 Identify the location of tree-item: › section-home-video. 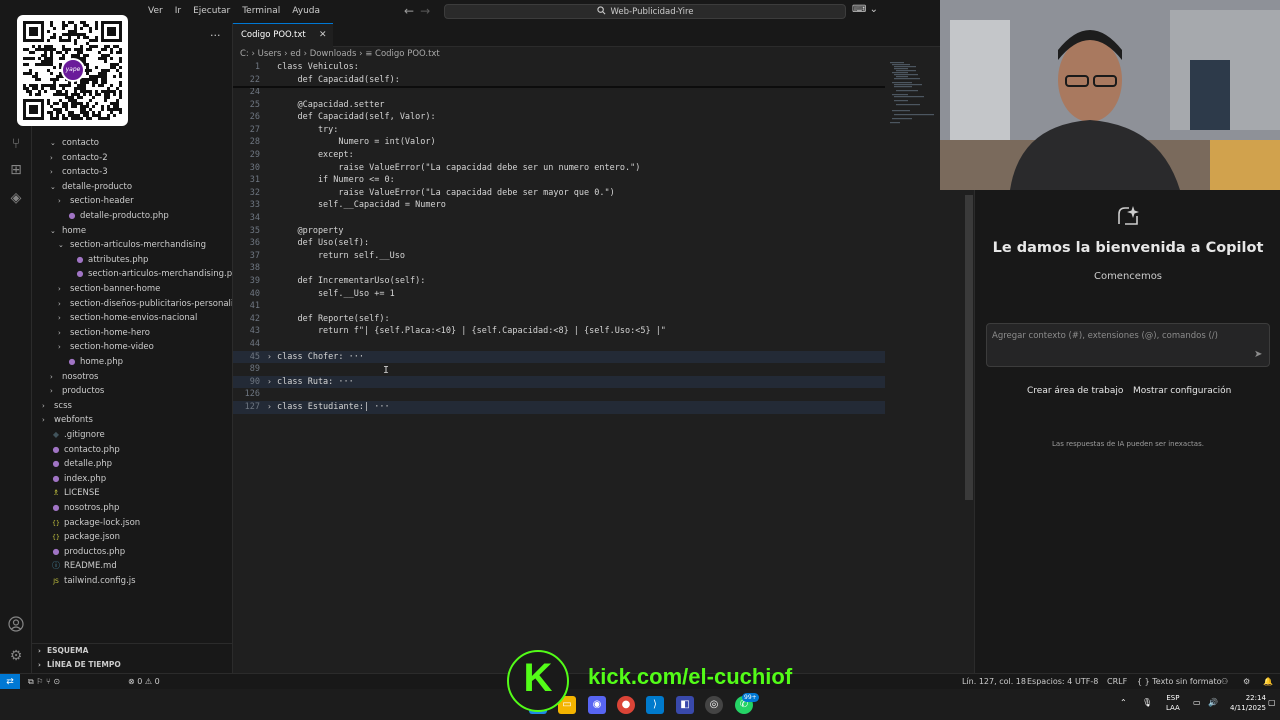
(132, 347).